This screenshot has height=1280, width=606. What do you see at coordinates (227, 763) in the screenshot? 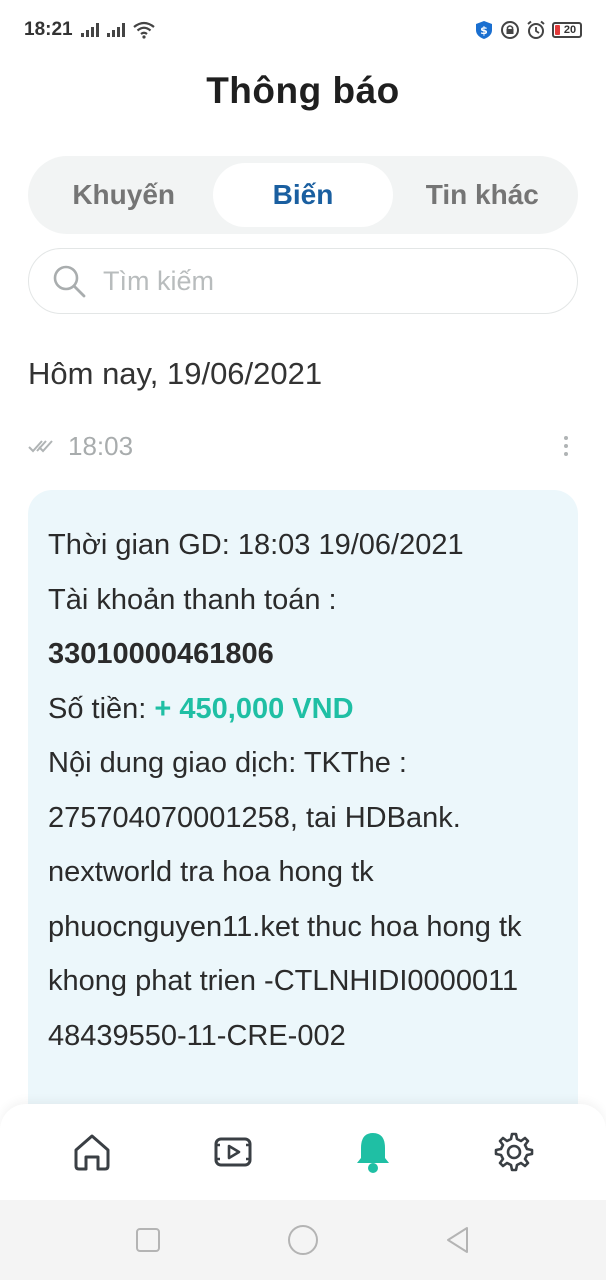
I see `content-line: Nội dung giao dịch: TKThe :` at bounding box center [227, 763].